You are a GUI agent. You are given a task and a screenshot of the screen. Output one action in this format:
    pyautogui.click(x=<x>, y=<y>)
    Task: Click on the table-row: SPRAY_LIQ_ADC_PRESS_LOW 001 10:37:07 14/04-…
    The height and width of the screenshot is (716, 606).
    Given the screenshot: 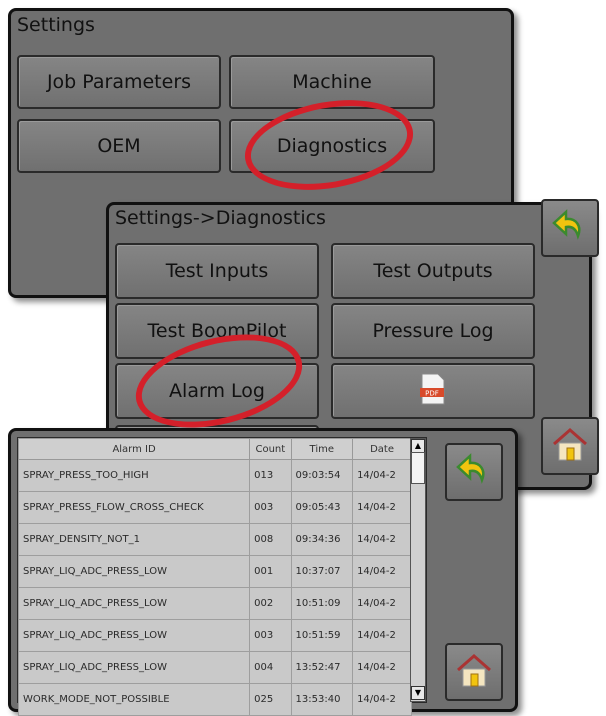 What is the action you would take?
    pyautogui.click(x=214, y=571)
    